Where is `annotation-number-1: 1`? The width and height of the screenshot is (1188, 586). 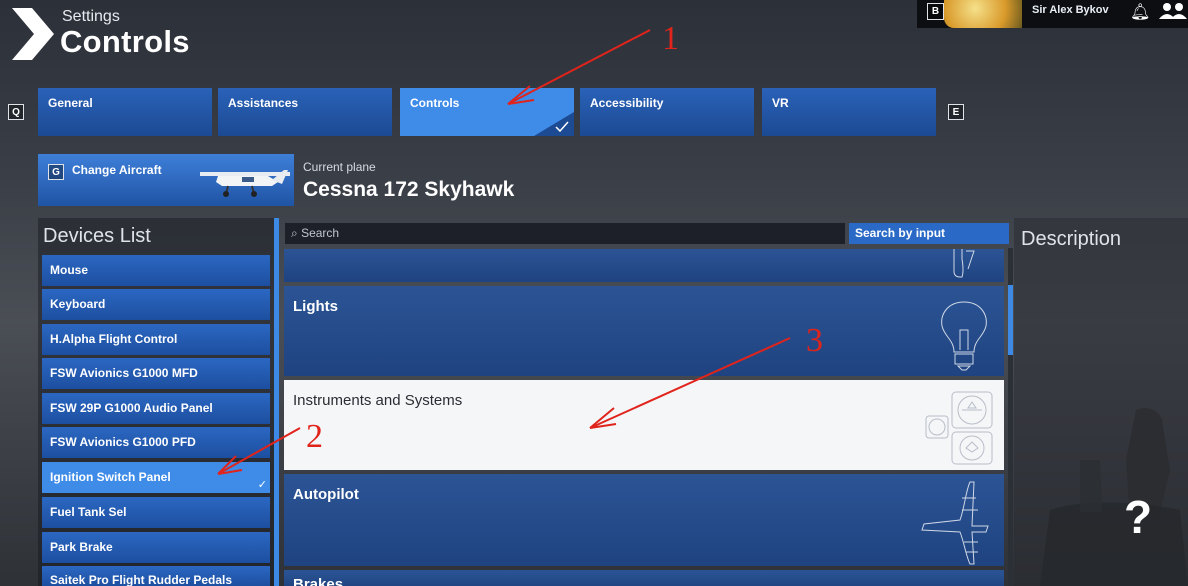 annotation-number-1: 1 is located at coordinates (670, 38).